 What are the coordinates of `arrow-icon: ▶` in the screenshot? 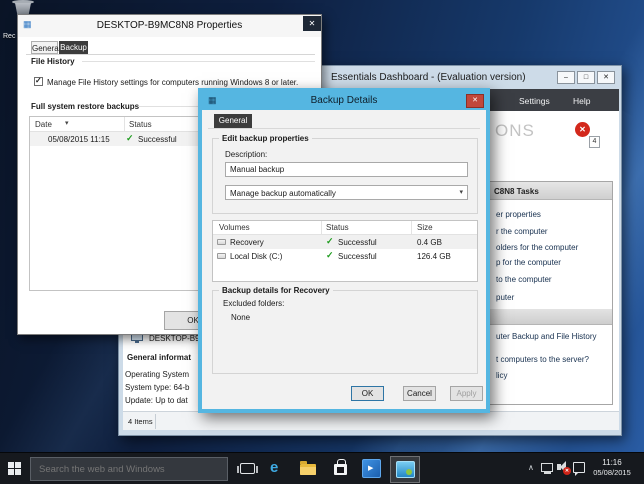 It's located at (371, 468).